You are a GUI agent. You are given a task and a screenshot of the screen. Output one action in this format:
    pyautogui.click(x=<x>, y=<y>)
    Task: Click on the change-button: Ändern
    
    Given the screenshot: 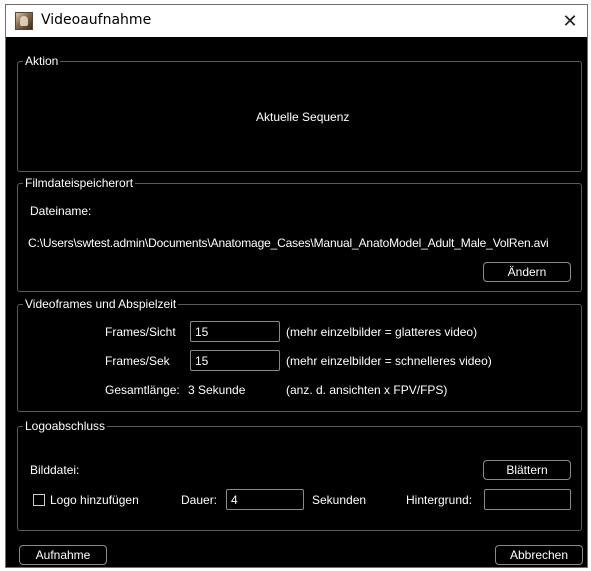 What is the action you would take?
    pyautogui.click(x=527, y=272)
    